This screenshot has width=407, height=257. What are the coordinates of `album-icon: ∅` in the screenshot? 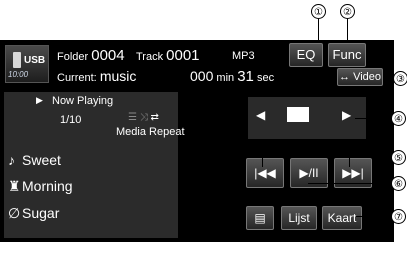 It's located at (14, 213).